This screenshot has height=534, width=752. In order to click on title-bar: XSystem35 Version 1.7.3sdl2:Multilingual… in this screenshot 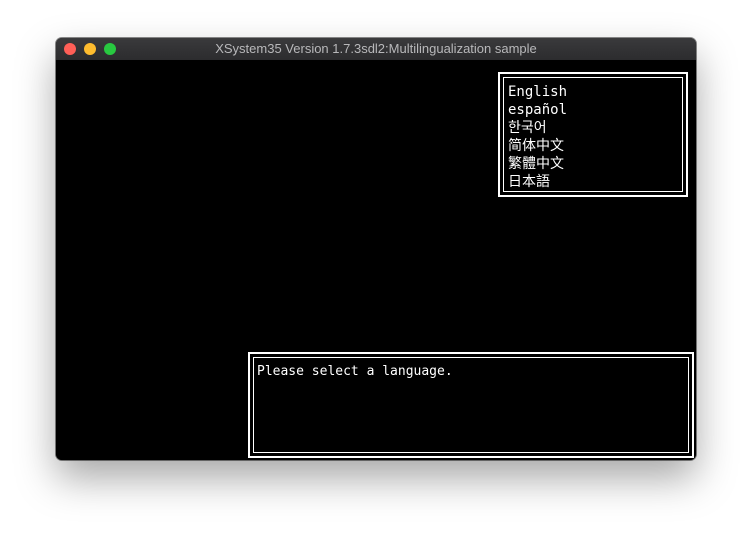, I will do `click(376, 49)`.